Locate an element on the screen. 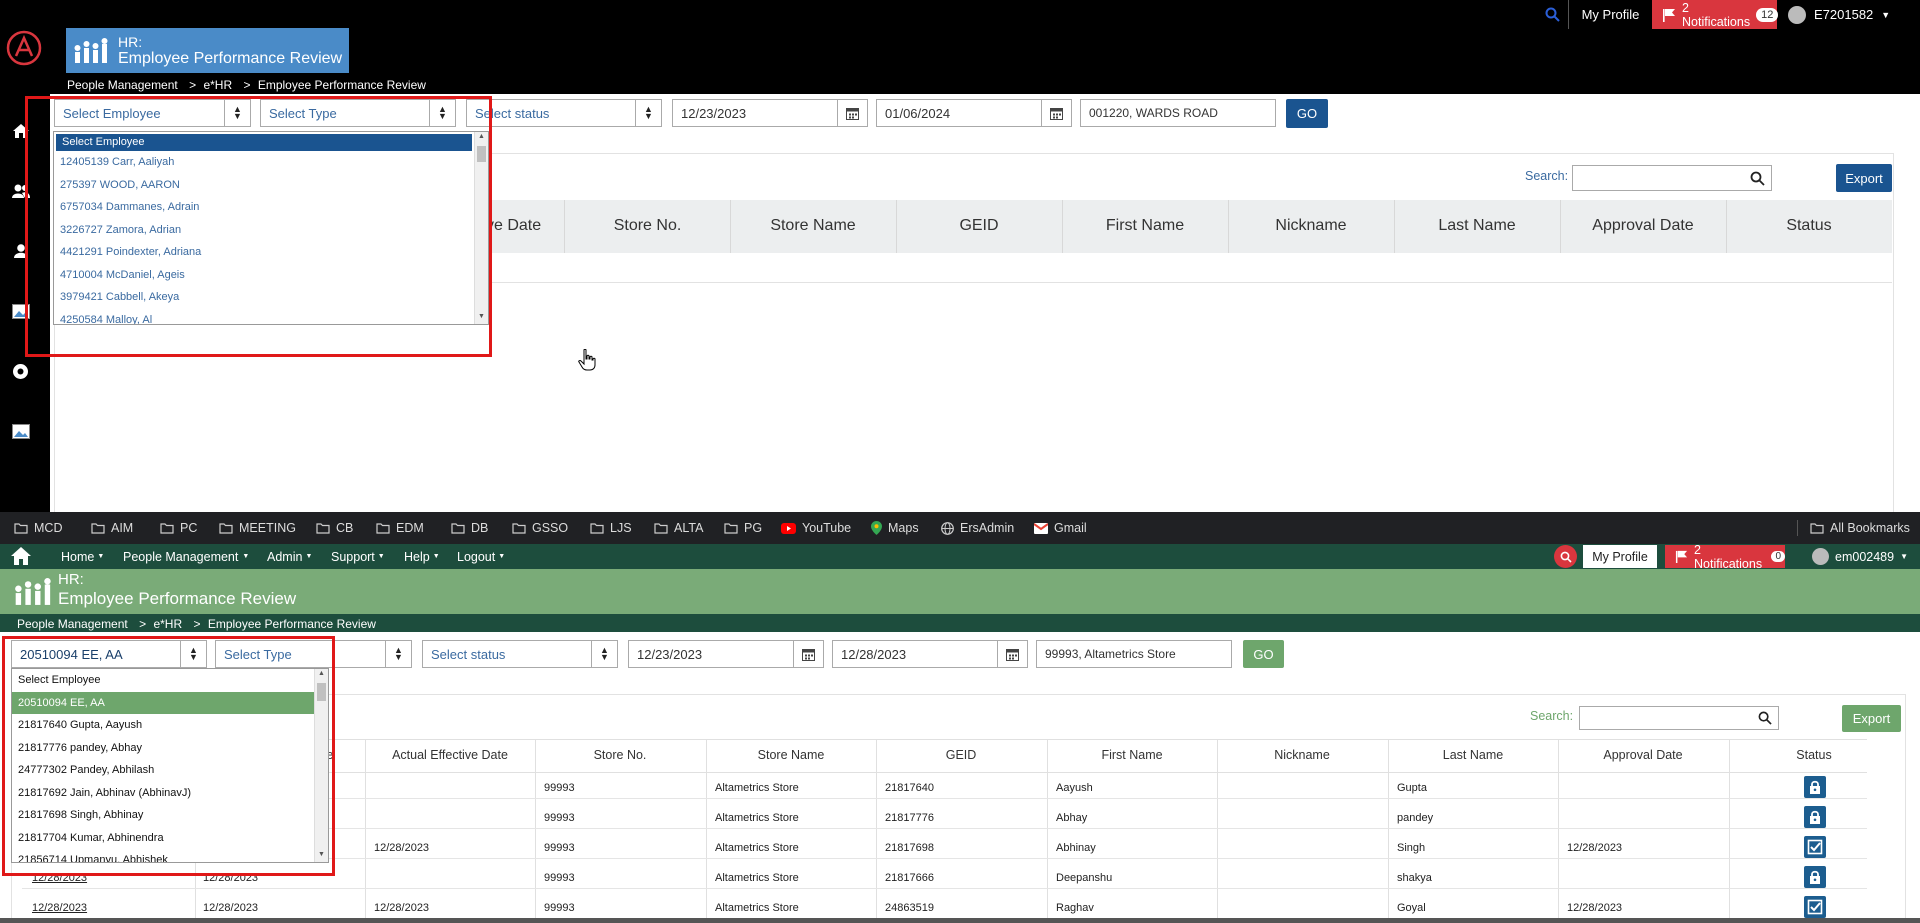 The width and height of the screenshot is (1920, 923). bookmark-youtube: YouTube is located at coordinates (816, 528).